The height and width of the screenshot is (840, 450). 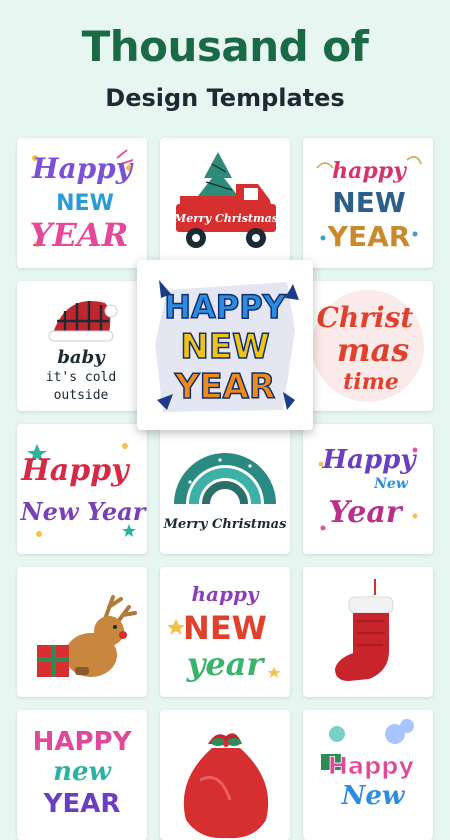 What do you see at coordinates (81, 377) in the screenshot?
I see `template-text: it's cold` at bounding box center [81, 377].